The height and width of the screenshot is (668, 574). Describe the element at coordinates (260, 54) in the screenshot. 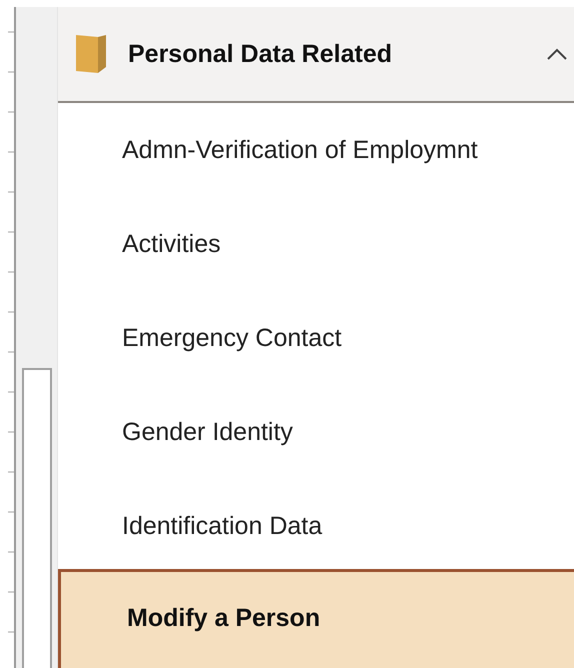

I see `section-title: Personal Data Related` at that location.